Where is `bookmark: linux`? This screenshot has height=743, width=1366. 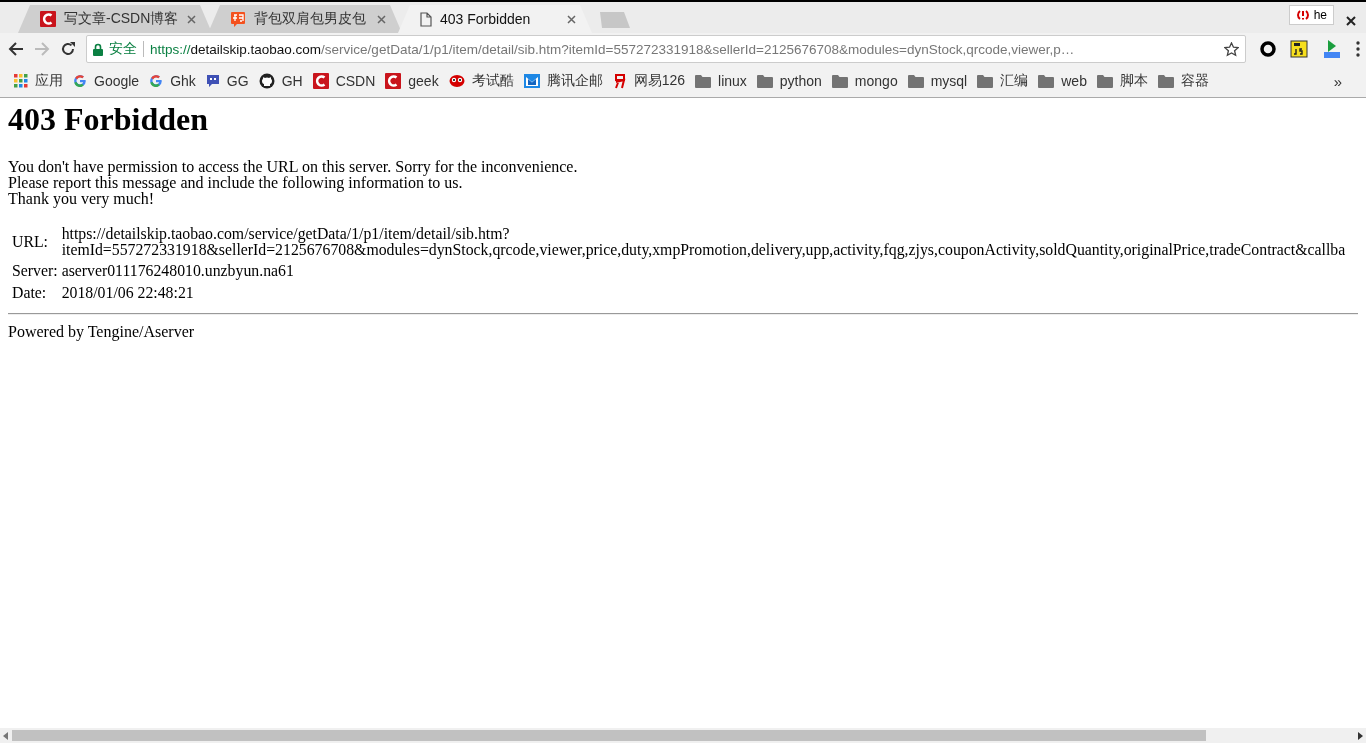
bookmark: linux is located at coordinates (722, 81).